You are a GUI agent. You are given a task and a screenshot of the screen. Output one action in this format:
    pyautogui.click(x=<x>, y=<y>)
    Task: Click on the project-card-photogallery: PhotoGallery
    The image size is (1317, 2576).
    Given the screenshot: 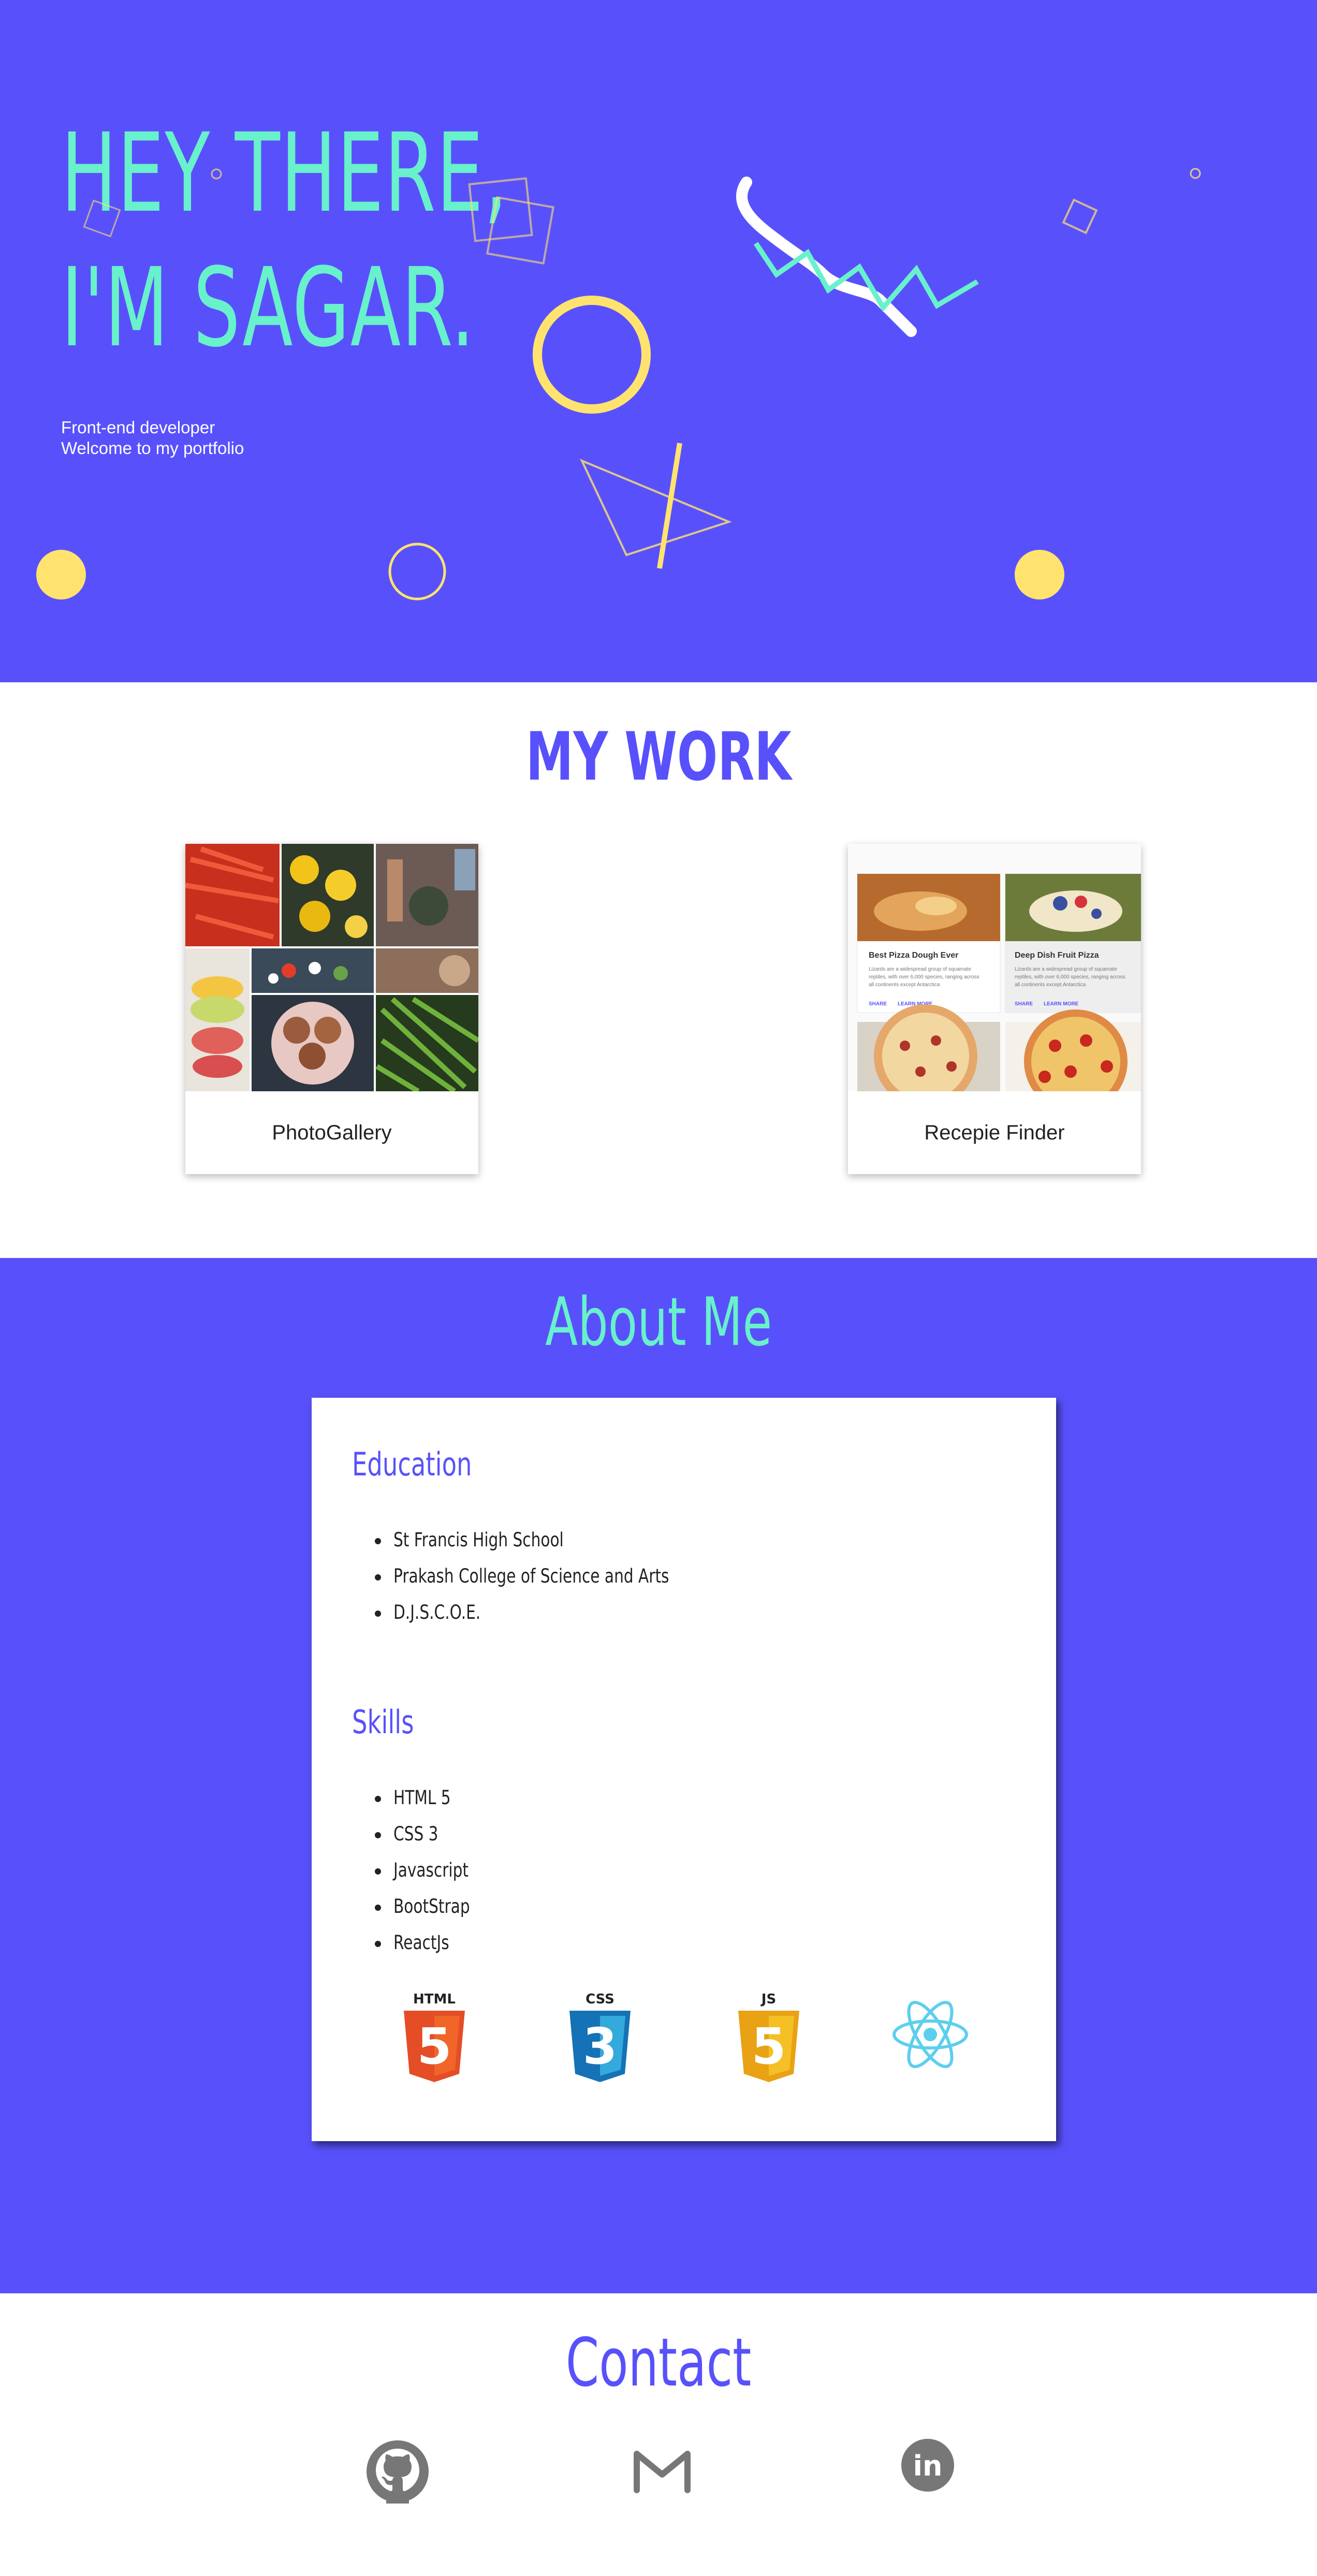 What is the action you would take?
    pyautogui.click(x=332, y=1009)
    